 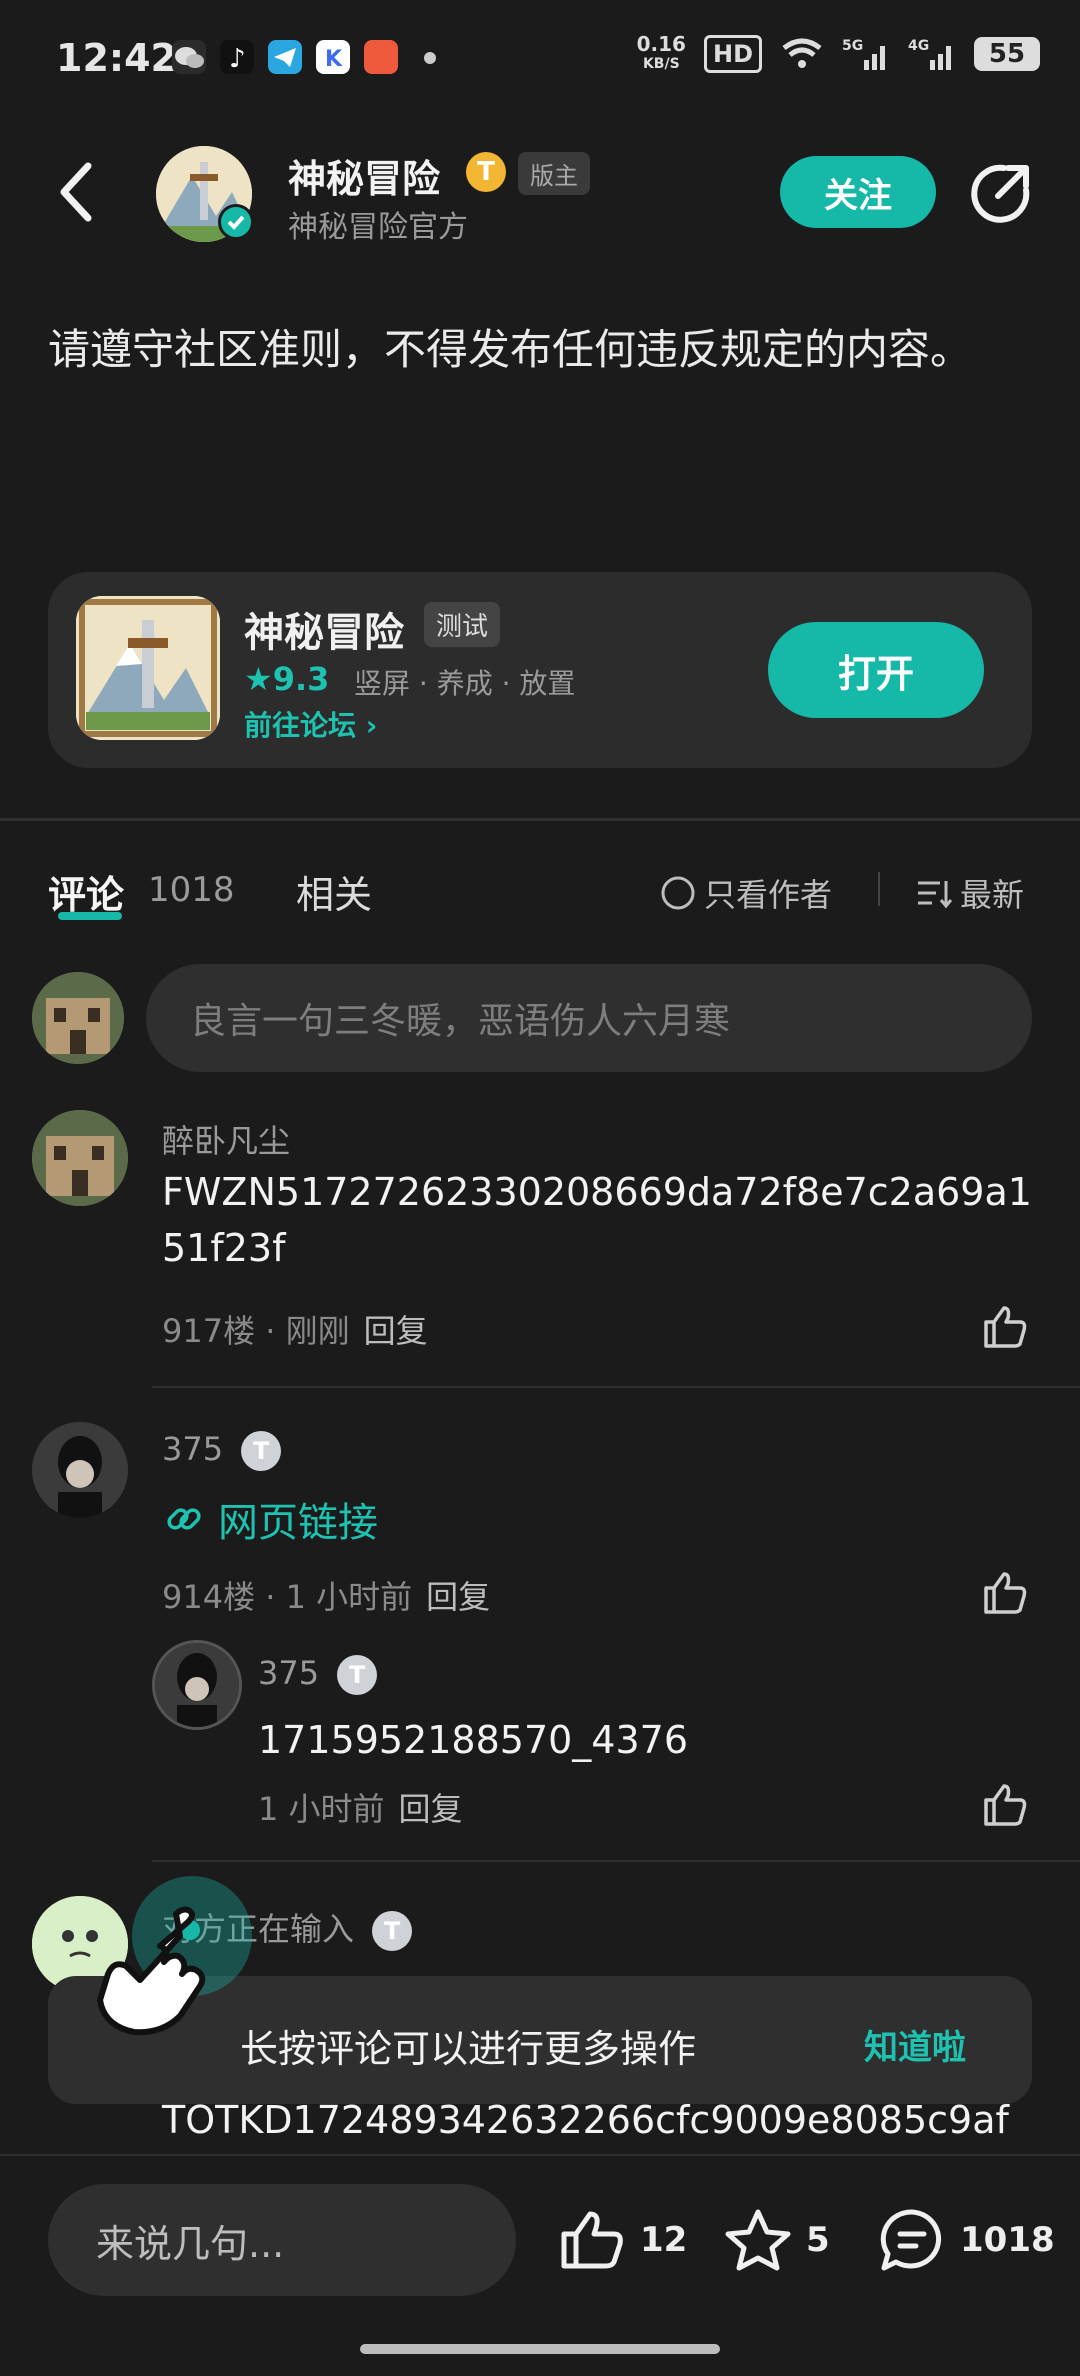 I want to click on signal-5g-icon: 5G, so click(x=863, y=54).